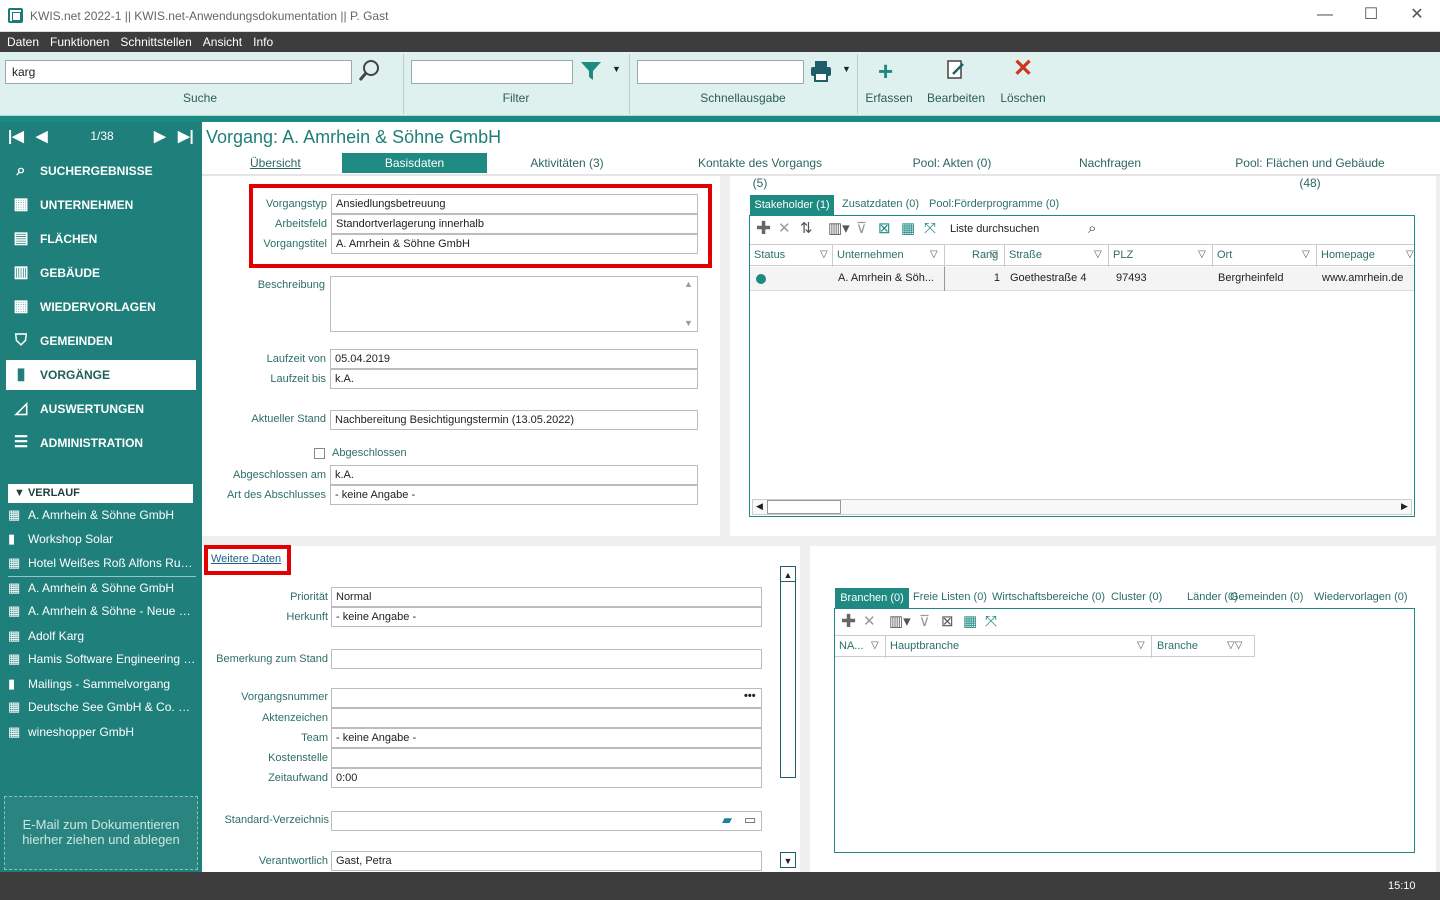 The height and width of the screenshot is (900, 1440). Describe the element at coordinates (804, 507) in the screenshot. I see `scrollbar-thumb` at that location.